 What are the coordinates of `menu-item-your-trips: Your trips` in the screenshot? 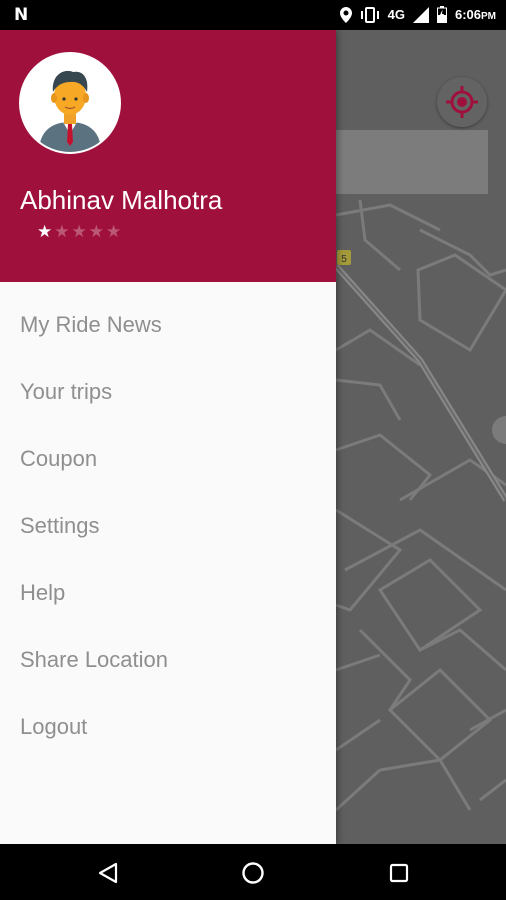 It's located at (168, 391).